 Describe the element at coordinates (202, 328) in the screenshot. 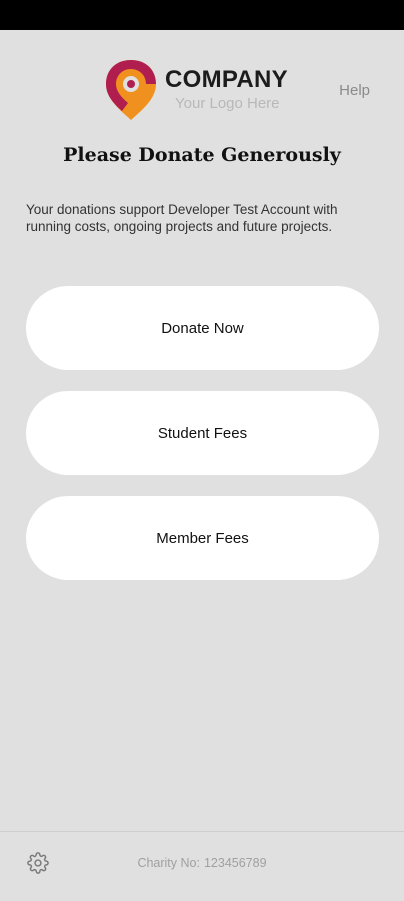

I see `donate-now-button: Donate Now` at that location.